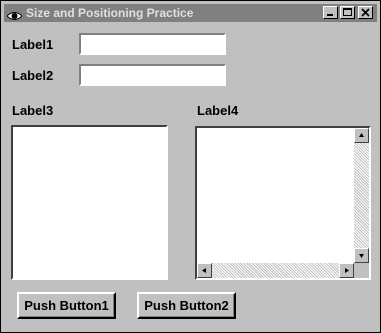 This screenshot has width=381, height=333. I want to click on scroll-up-button, so click(361, 135).